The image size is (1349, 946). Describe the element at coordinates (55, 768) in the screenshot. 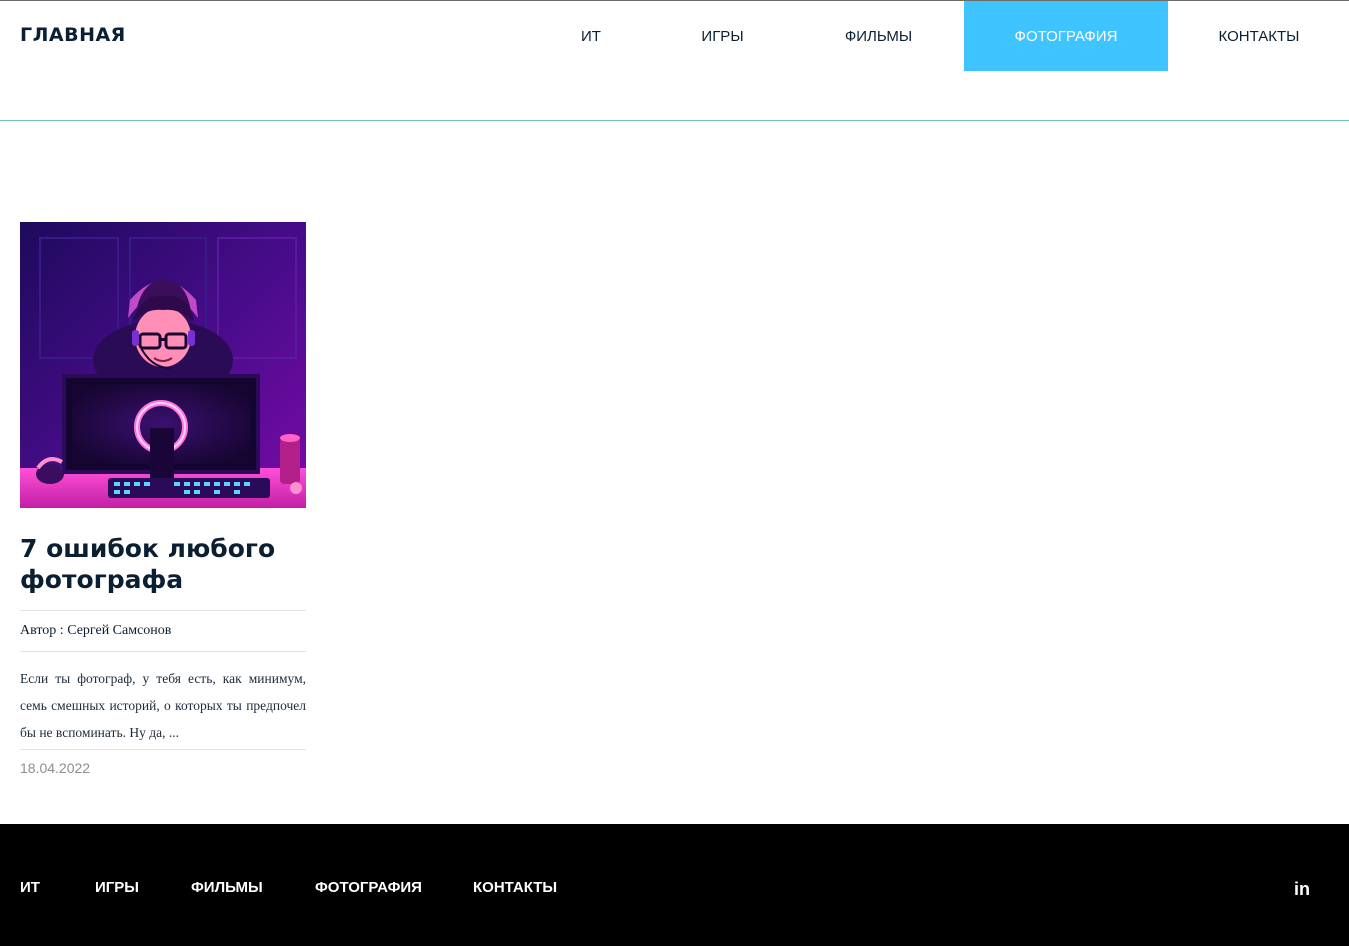

I see `article-date: 18.04.2022` at that location.